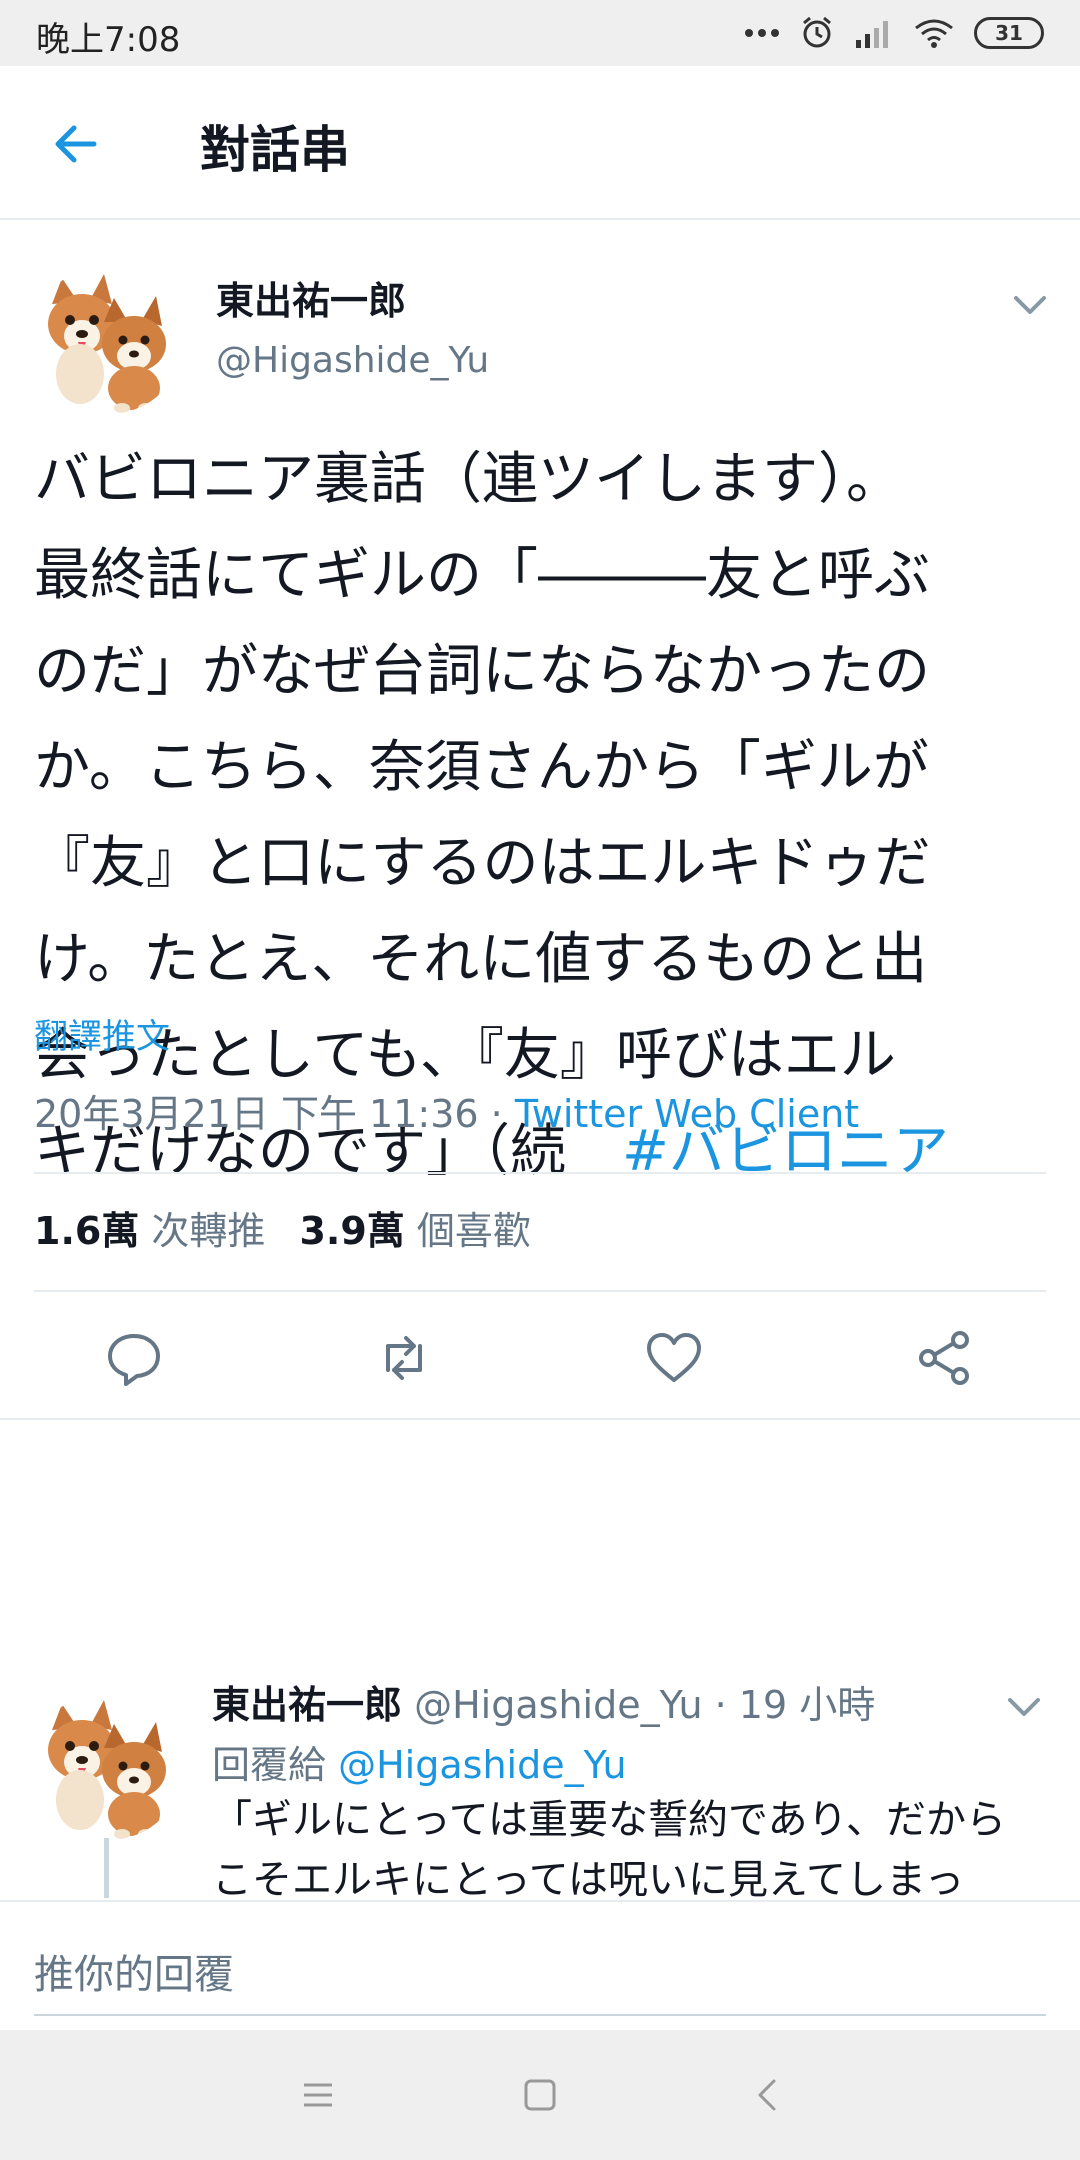 The height and width of the screenshot is (2160, 1080). Describe the element at coordinates (872, 34) in the screenshot. I see `signal-icon` at that location.